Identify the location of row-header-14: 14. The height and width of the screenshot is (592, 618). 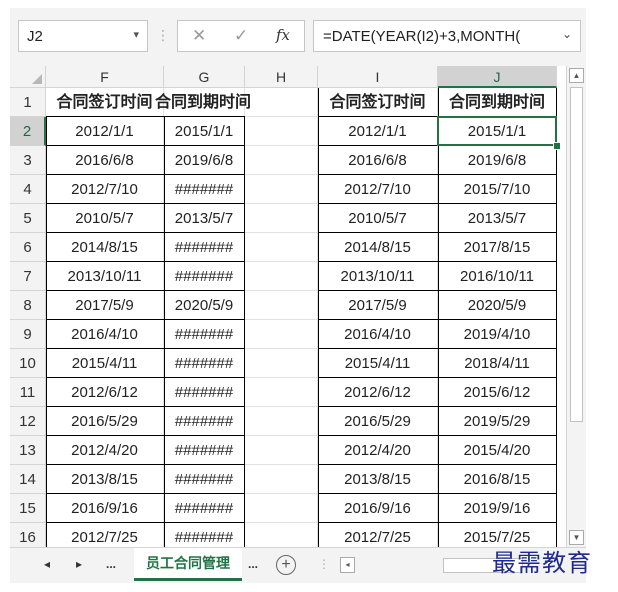
(28, 479).